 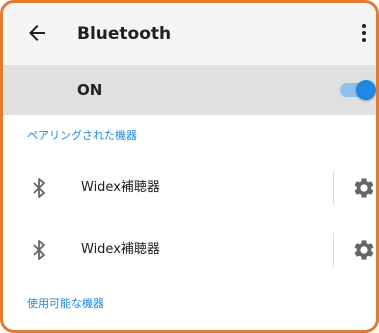 I want to click on bluetooth-master-switch-row: ON, so click(x=189, y=90).